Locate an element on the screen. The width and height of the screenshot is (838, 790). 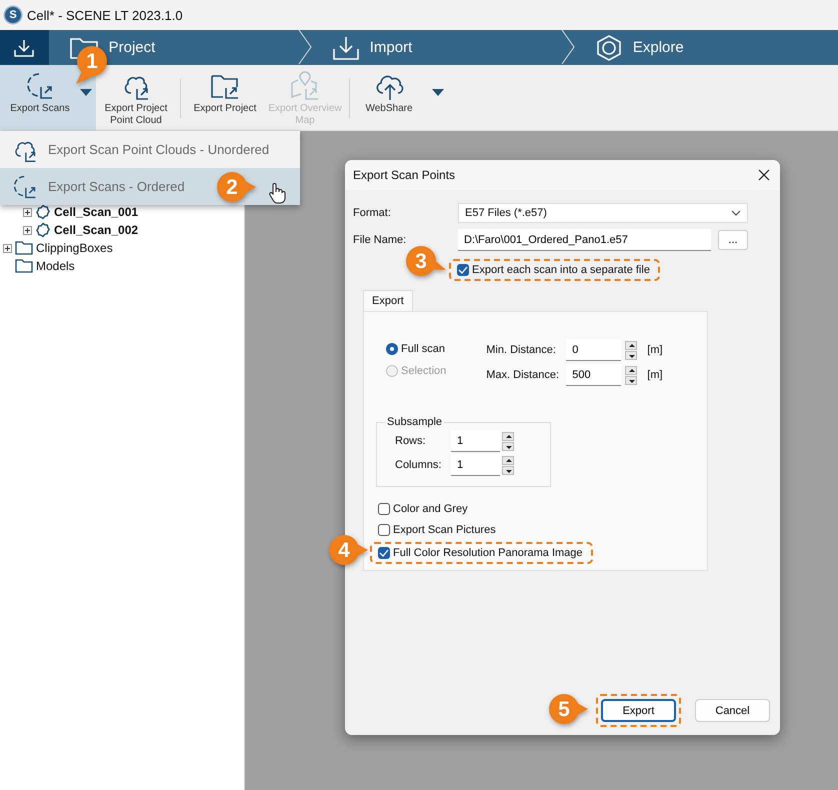
chevron-down-icon is located at coordinates (736, 213).